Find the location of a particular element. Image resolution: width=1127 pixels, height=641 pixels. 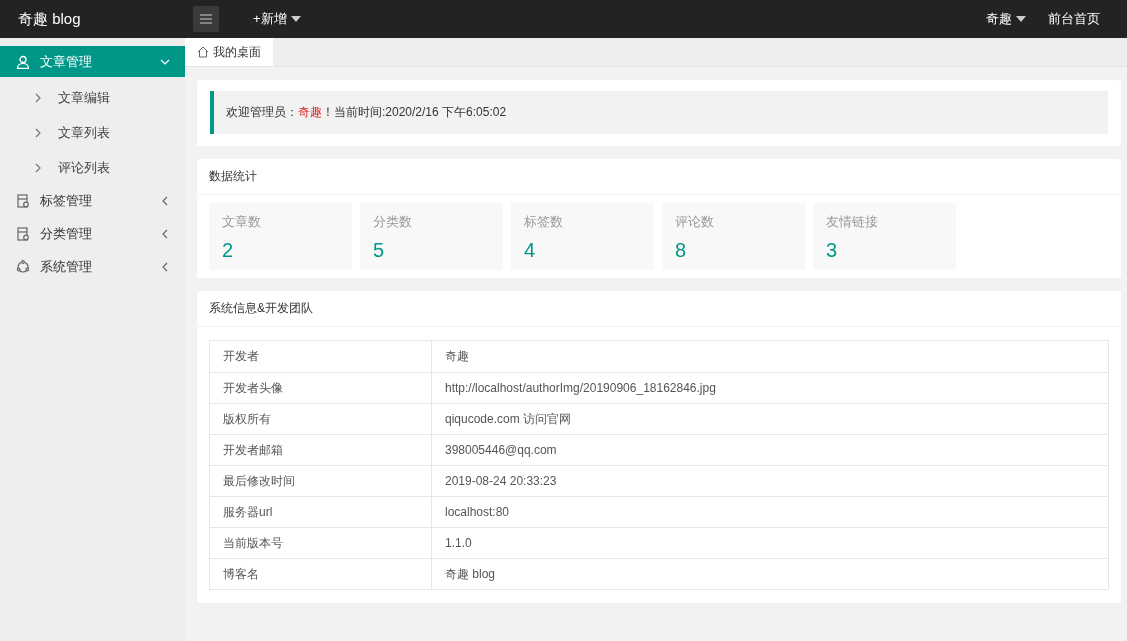

stat-value: 3 is located at coordinates (832, 250).